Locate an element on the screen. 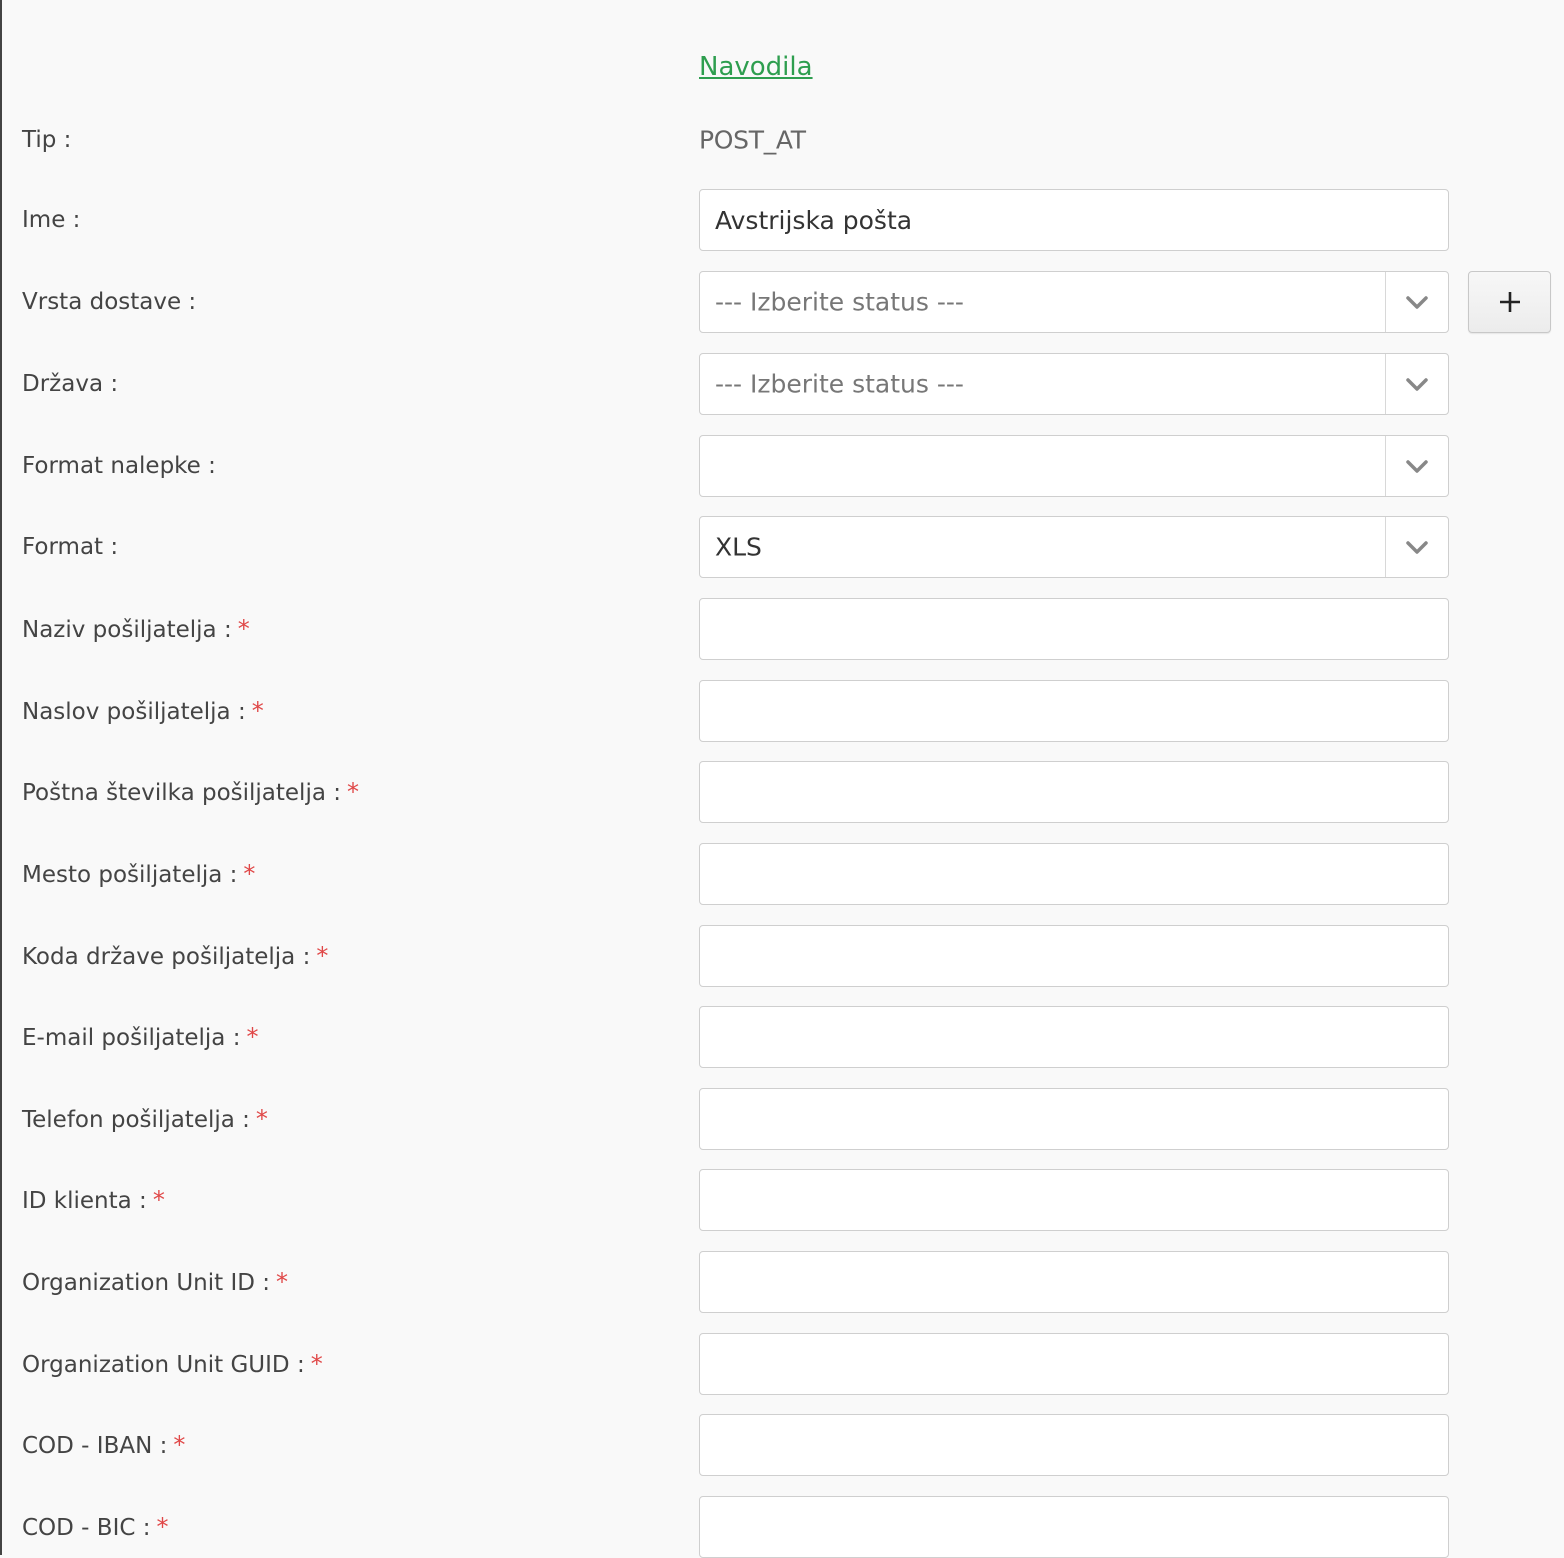 Image resolution: width=1564 pixels, height=1558 pixels. naziv-posiljatelja-field-wrapper is located at coordinates (1074, 629).